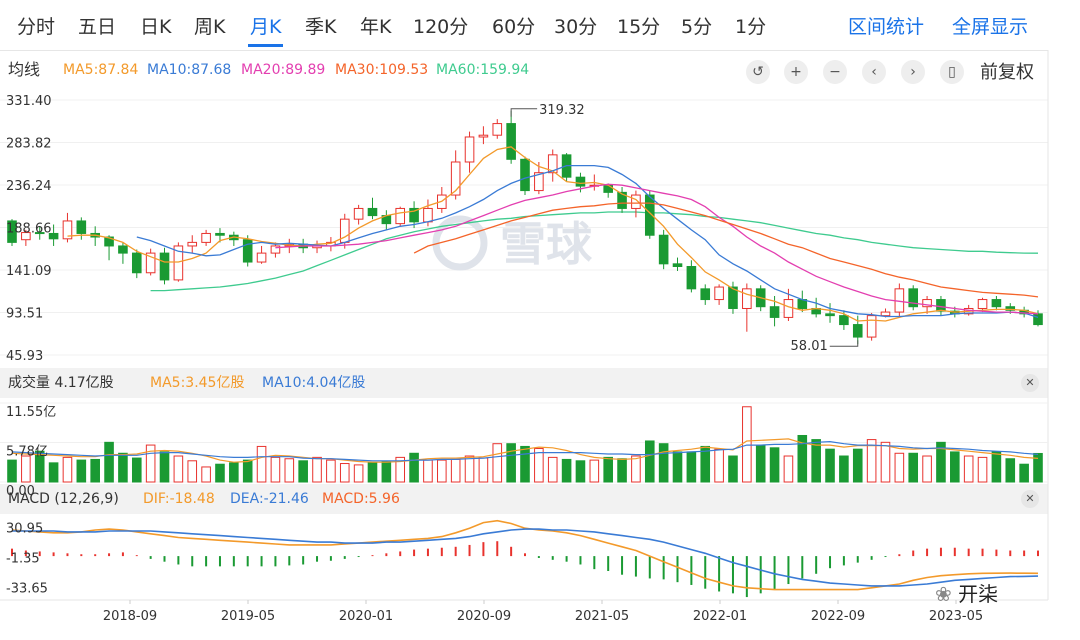 This screenshot has height=640, width=1080. I want to click on tab-5min: 5分, so click(696, 25).